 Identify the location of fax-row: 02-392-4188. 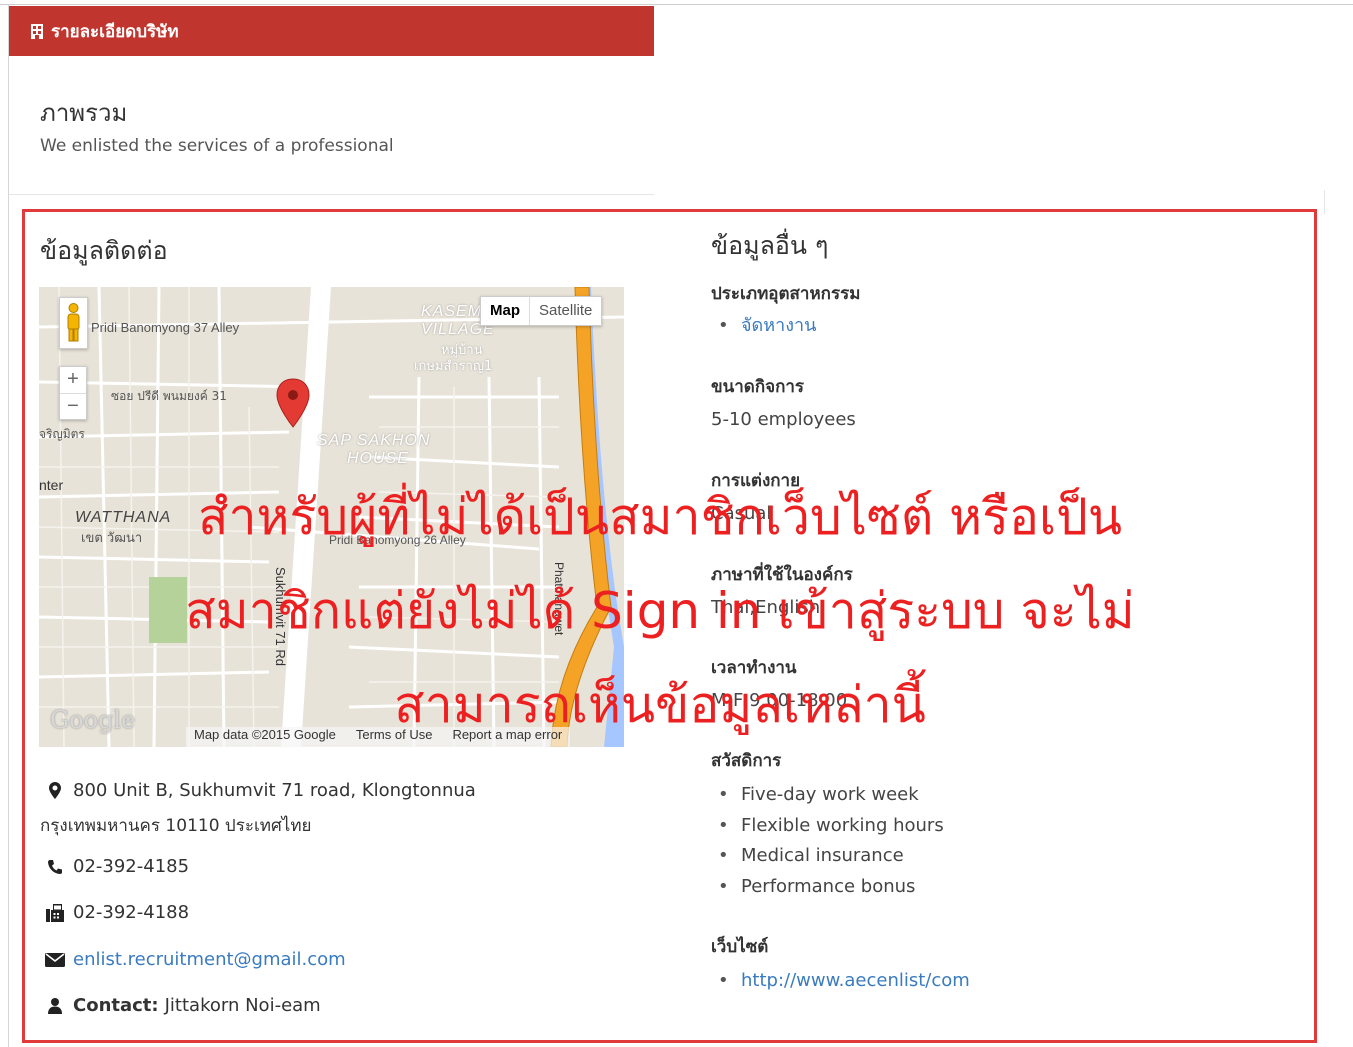
(117, 912).